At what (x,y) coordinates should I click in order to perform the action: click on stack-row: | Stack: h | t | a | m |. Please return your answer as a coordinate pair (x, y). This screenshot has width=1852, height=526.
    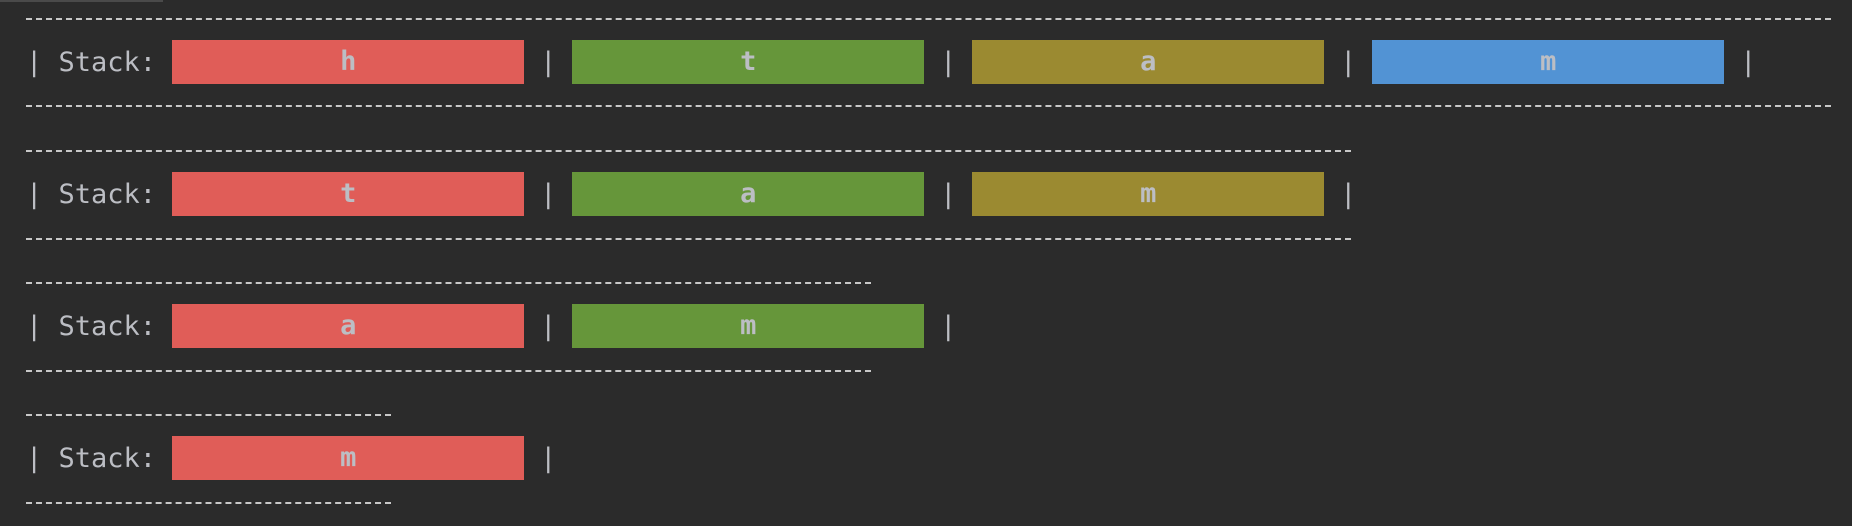
    Looking at the image, I should click on (899, 62).